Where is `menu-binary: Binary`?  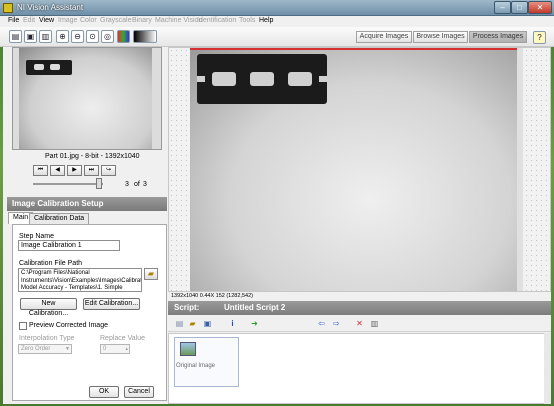
menu-binary: Binary is located at coordinates (142, 20).